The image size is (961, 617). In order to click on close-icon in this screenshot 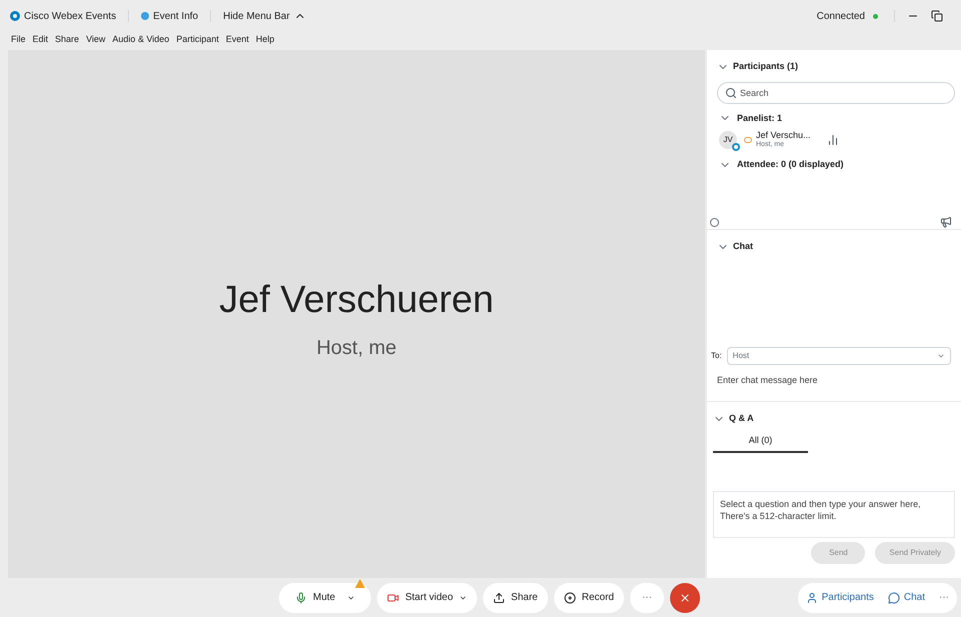, I will do `click(684, 598)`.